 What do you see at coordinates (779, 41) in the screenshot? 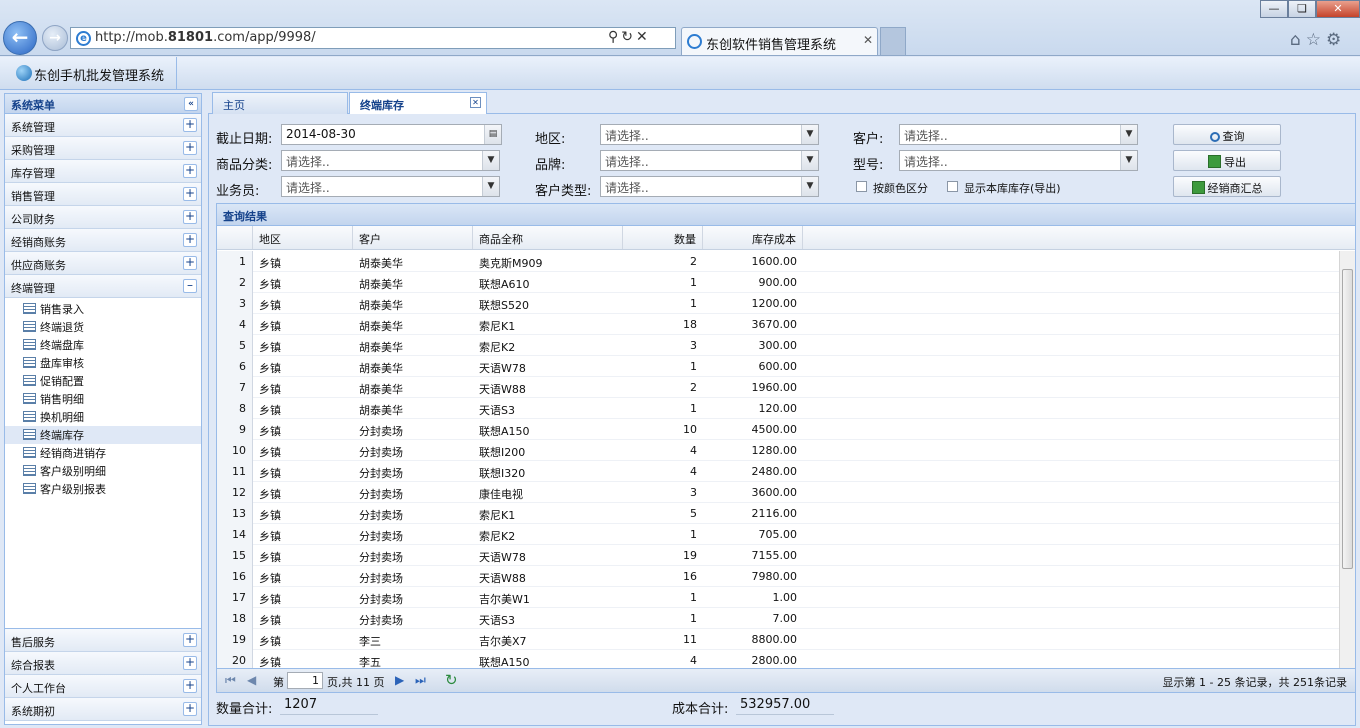
I see `browser-tab-active: 东创软件销售管理系统 ✕` at bounding box center [779, 41].